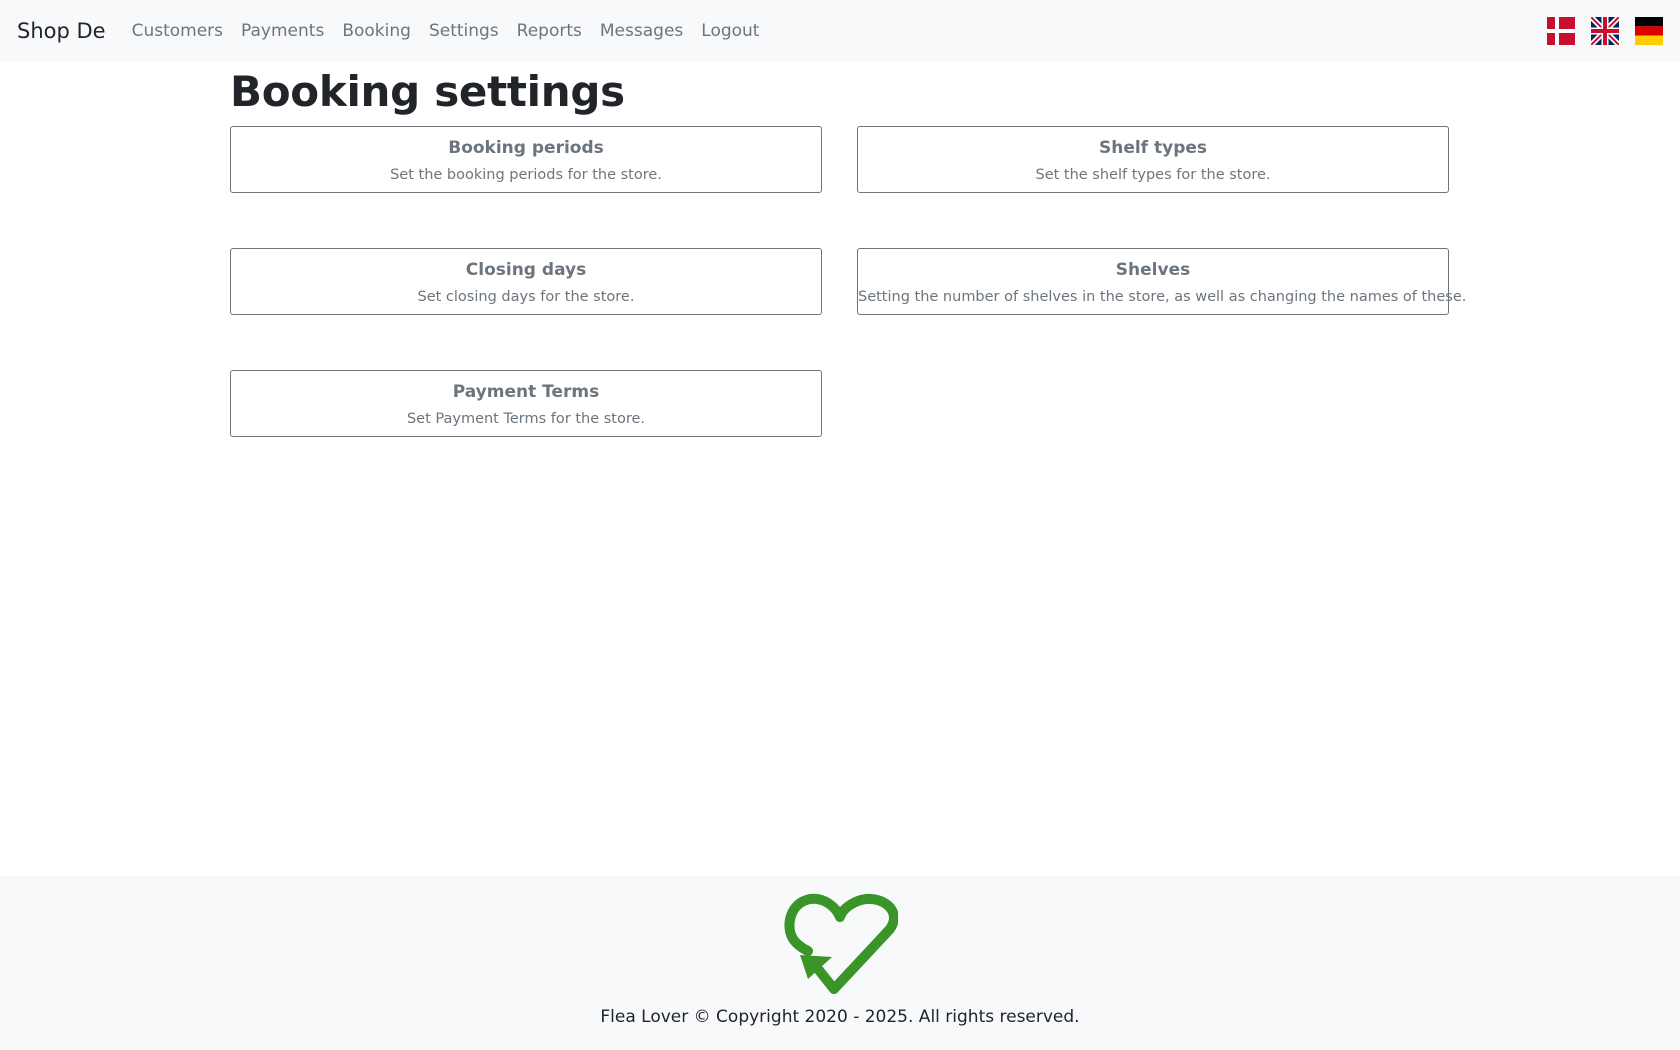 This screenshot has width=1680, height=1050. I want to click on german-flag-icon, so click(1649, 31).